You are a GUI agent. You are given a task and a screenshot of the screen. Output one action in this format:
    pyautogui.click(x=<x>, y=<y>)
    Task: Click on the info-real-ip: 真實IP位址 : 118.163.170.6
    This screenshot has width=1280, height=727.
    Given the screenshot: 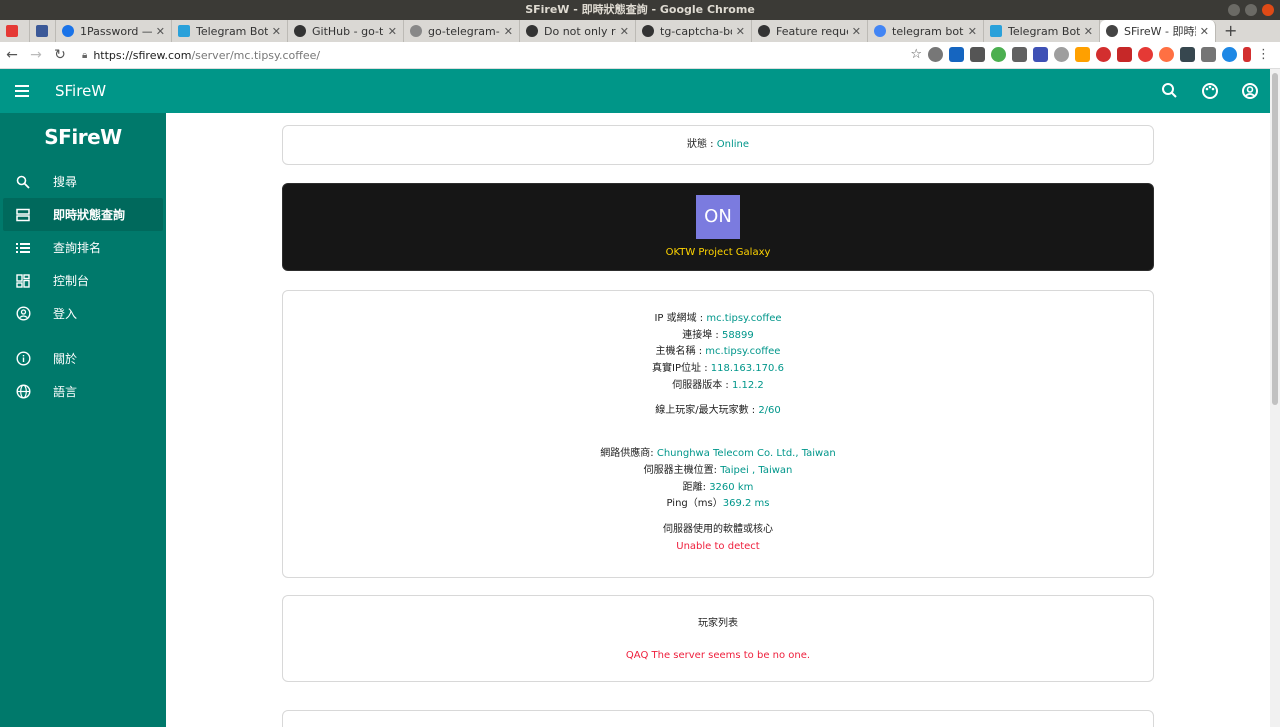 What is the action you would take?
    pyautogui.click(x=718, y=369)
    